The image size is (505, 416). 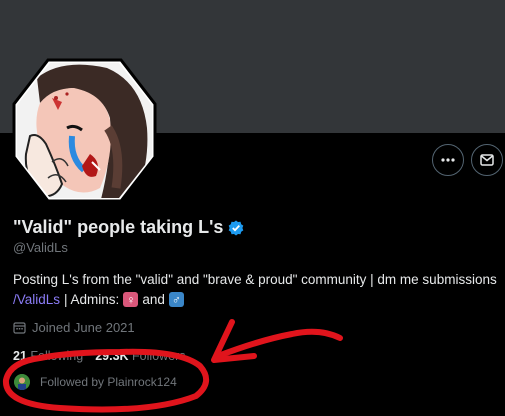 I want to click on annotation-arrow-head, so click(x=234, y=341).